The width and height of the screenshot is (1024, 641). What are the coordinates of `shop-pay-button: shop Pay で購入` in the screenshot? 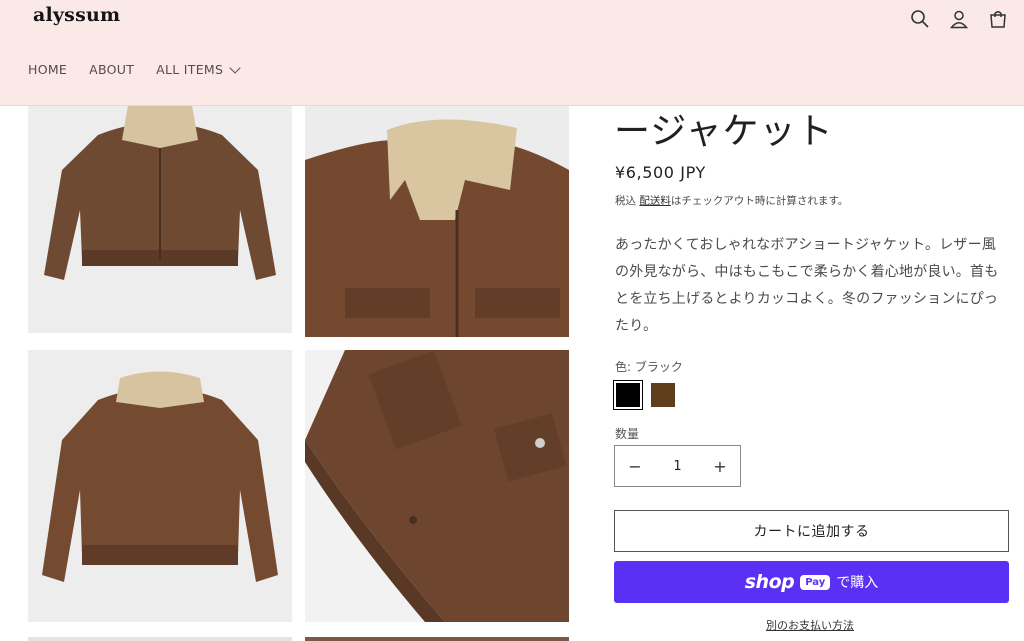 It's located at (811, 582).